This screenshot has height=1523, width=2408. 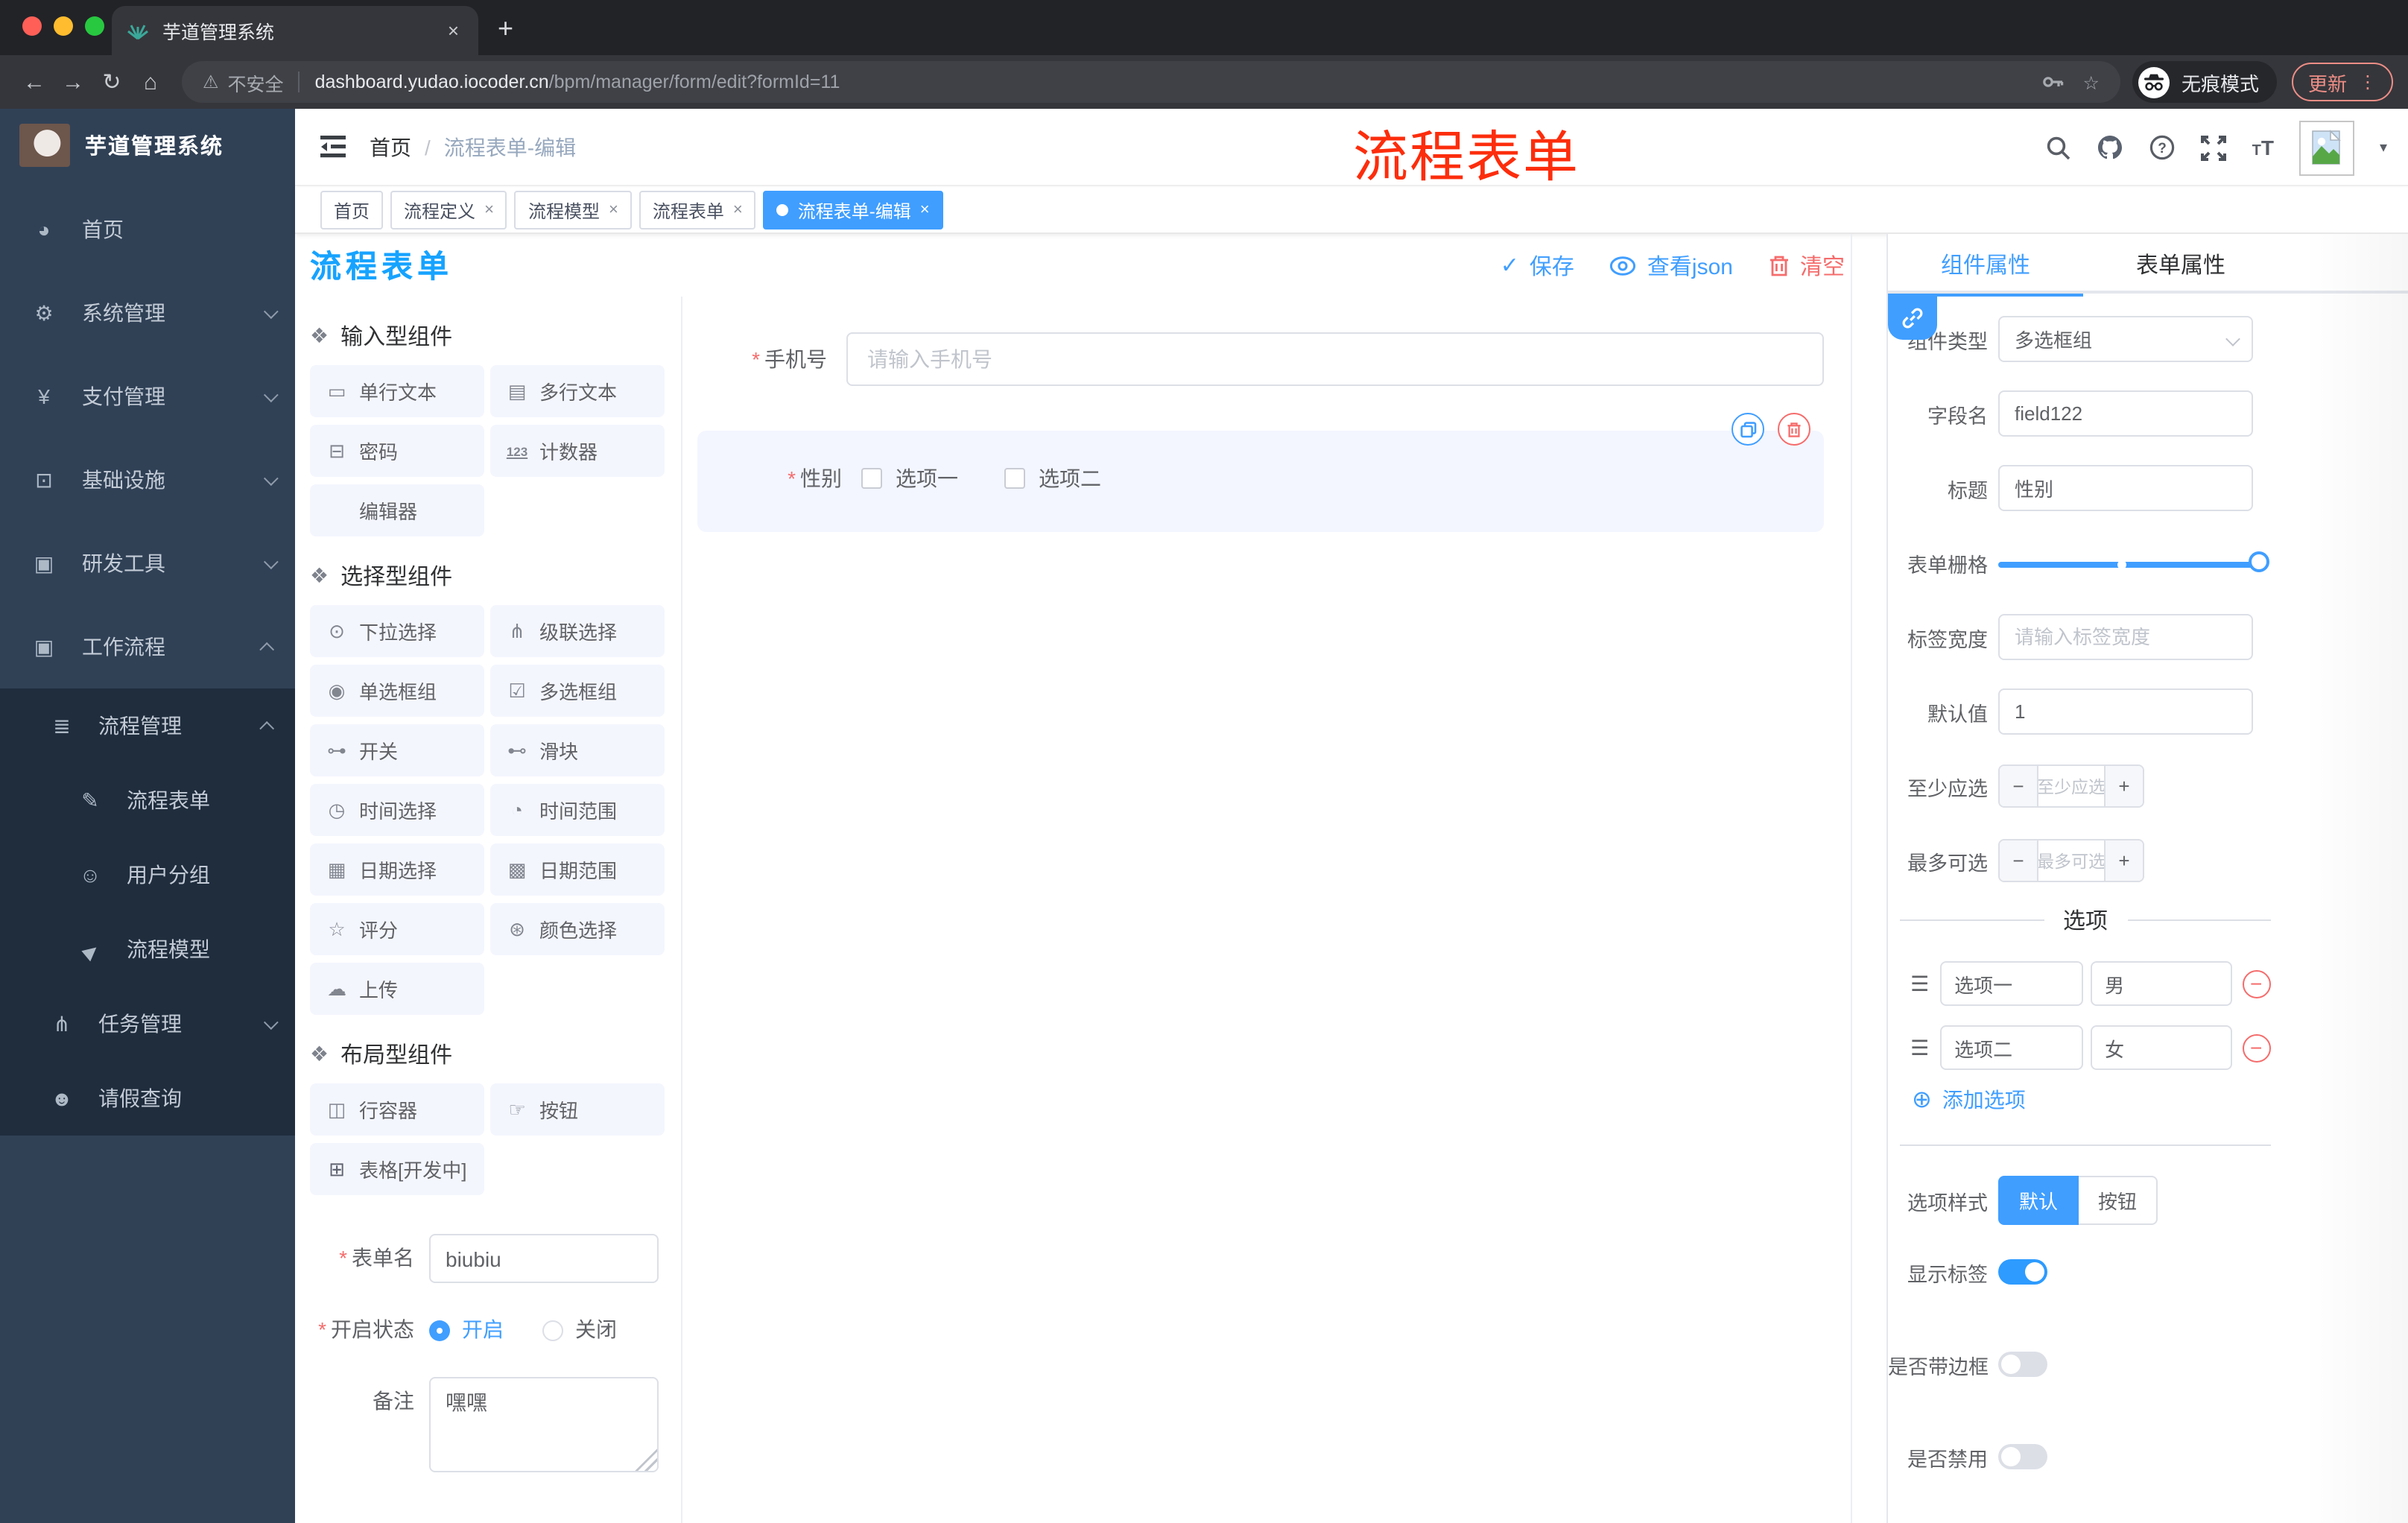 What do you see at coordinates (111, 82) in the screenshot?
I see `reload-icon: ↻` at bounding box center [111, 82].